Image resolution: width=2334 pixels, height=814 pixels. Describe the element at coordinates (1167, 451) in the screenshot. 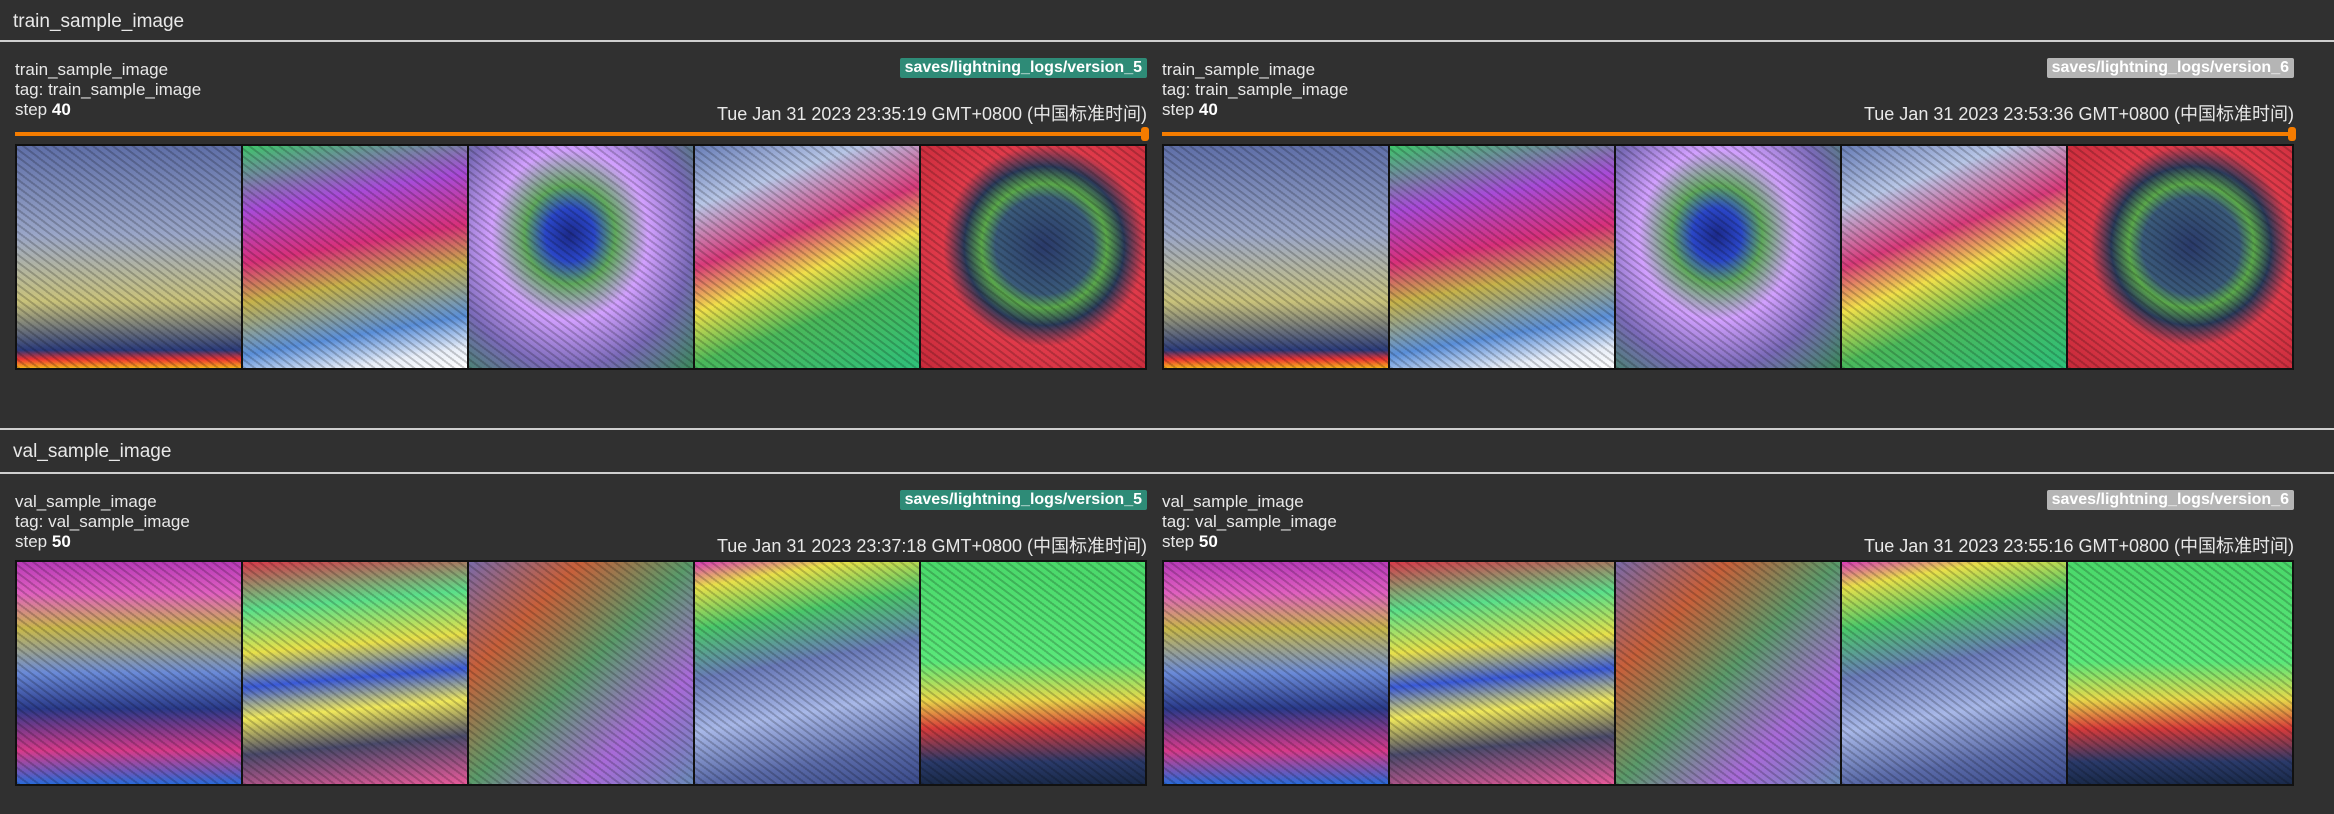

I see `group-header: val_sample_image` at that location.